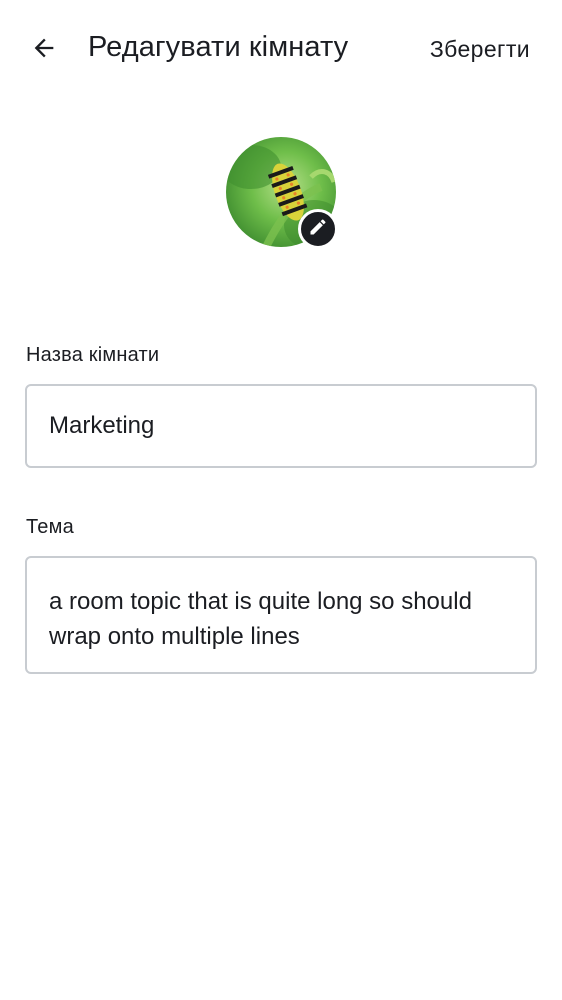 This screenshot has width=562, height=1000. I want to click on room-avatar-container, so click(282, 193).